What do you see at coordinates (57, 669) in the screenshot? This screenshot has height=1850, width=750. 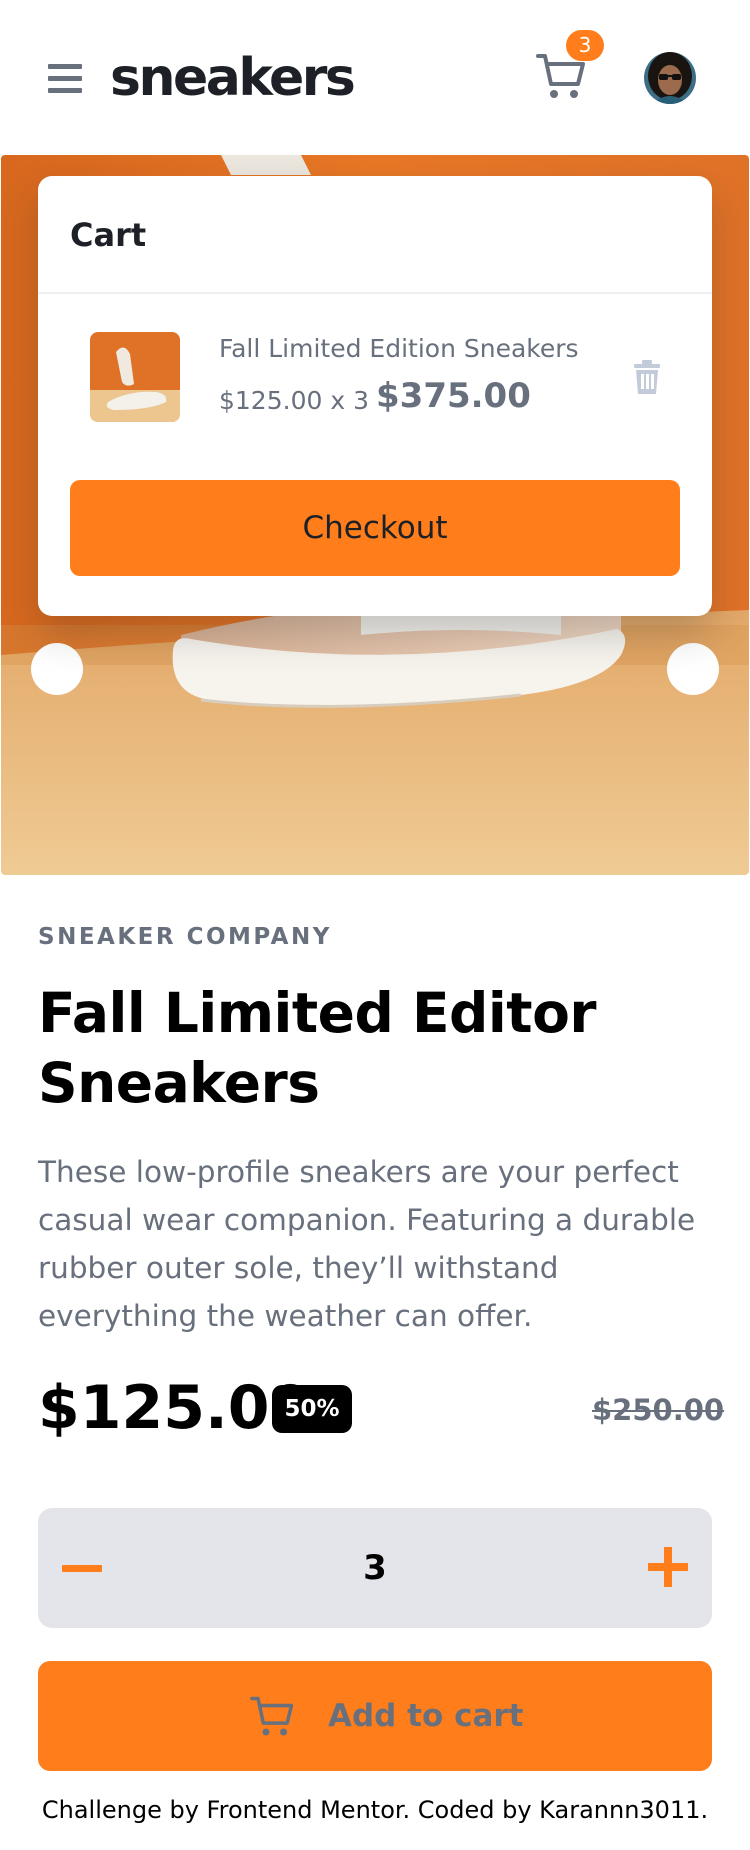 I see `carousel-prev-button` at bounding box center [57, 669].